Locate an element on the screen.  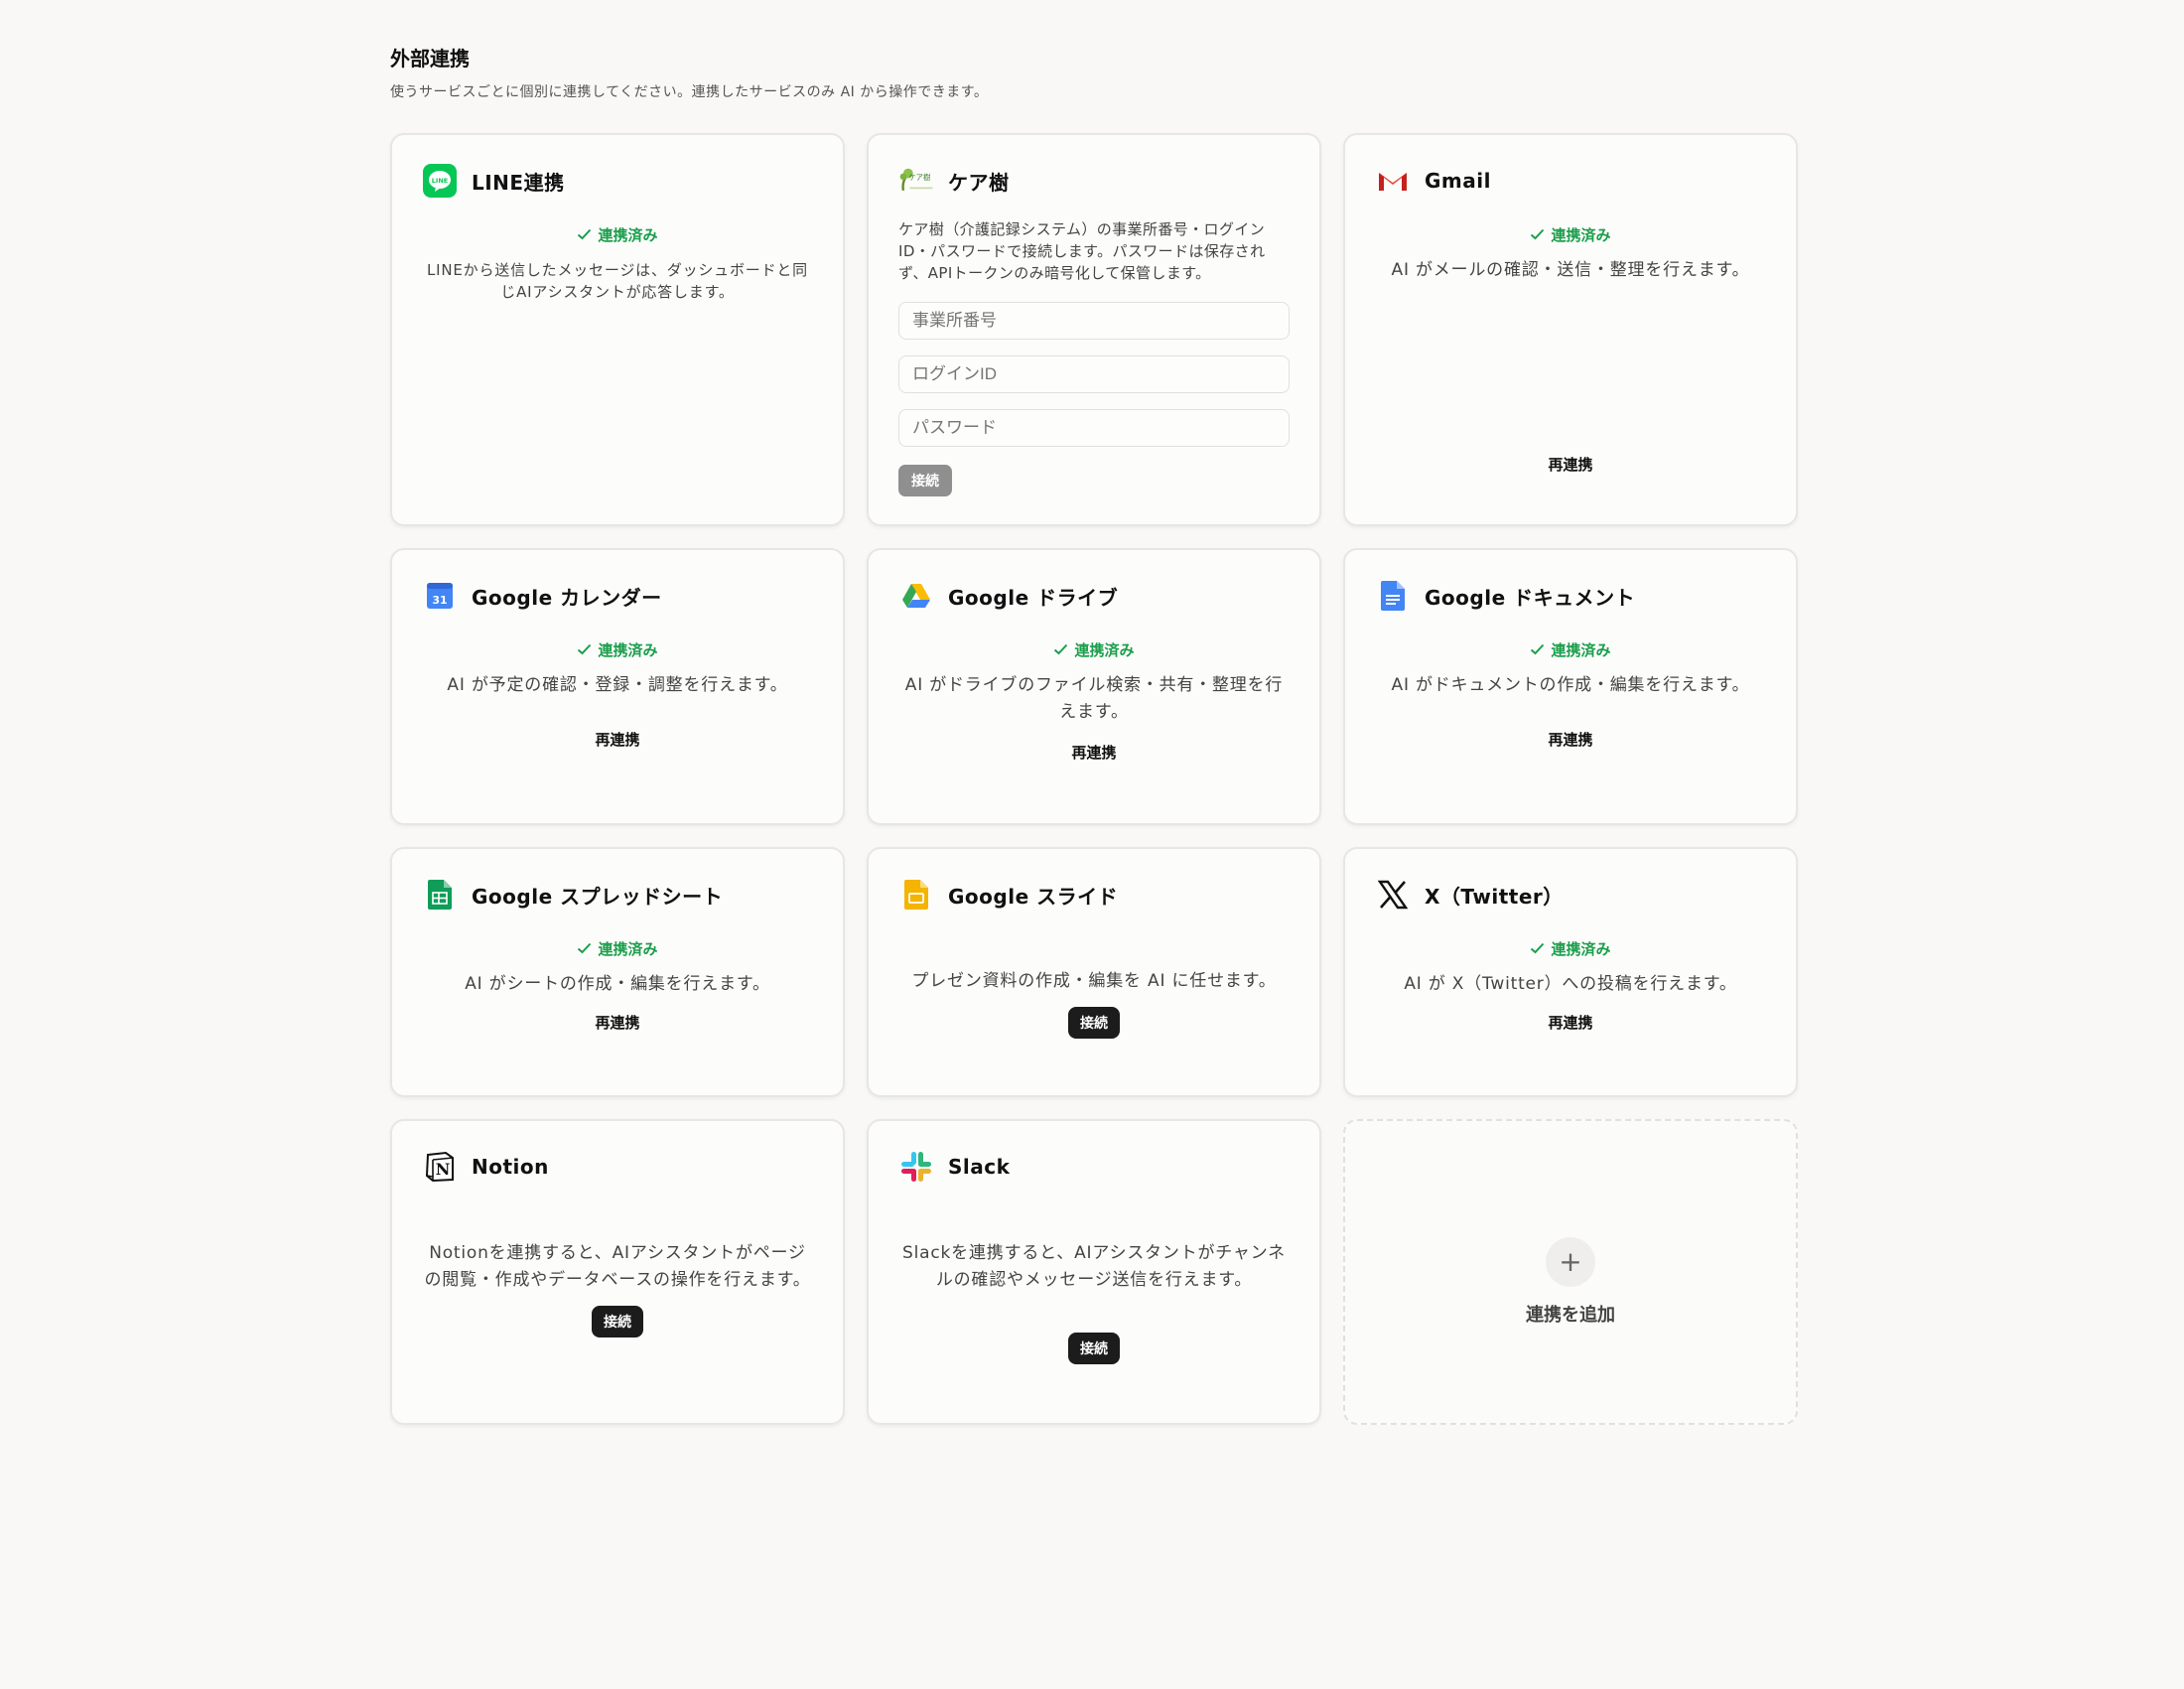
card-header: Google スプレッドシート is located at coordinates (617, 895).